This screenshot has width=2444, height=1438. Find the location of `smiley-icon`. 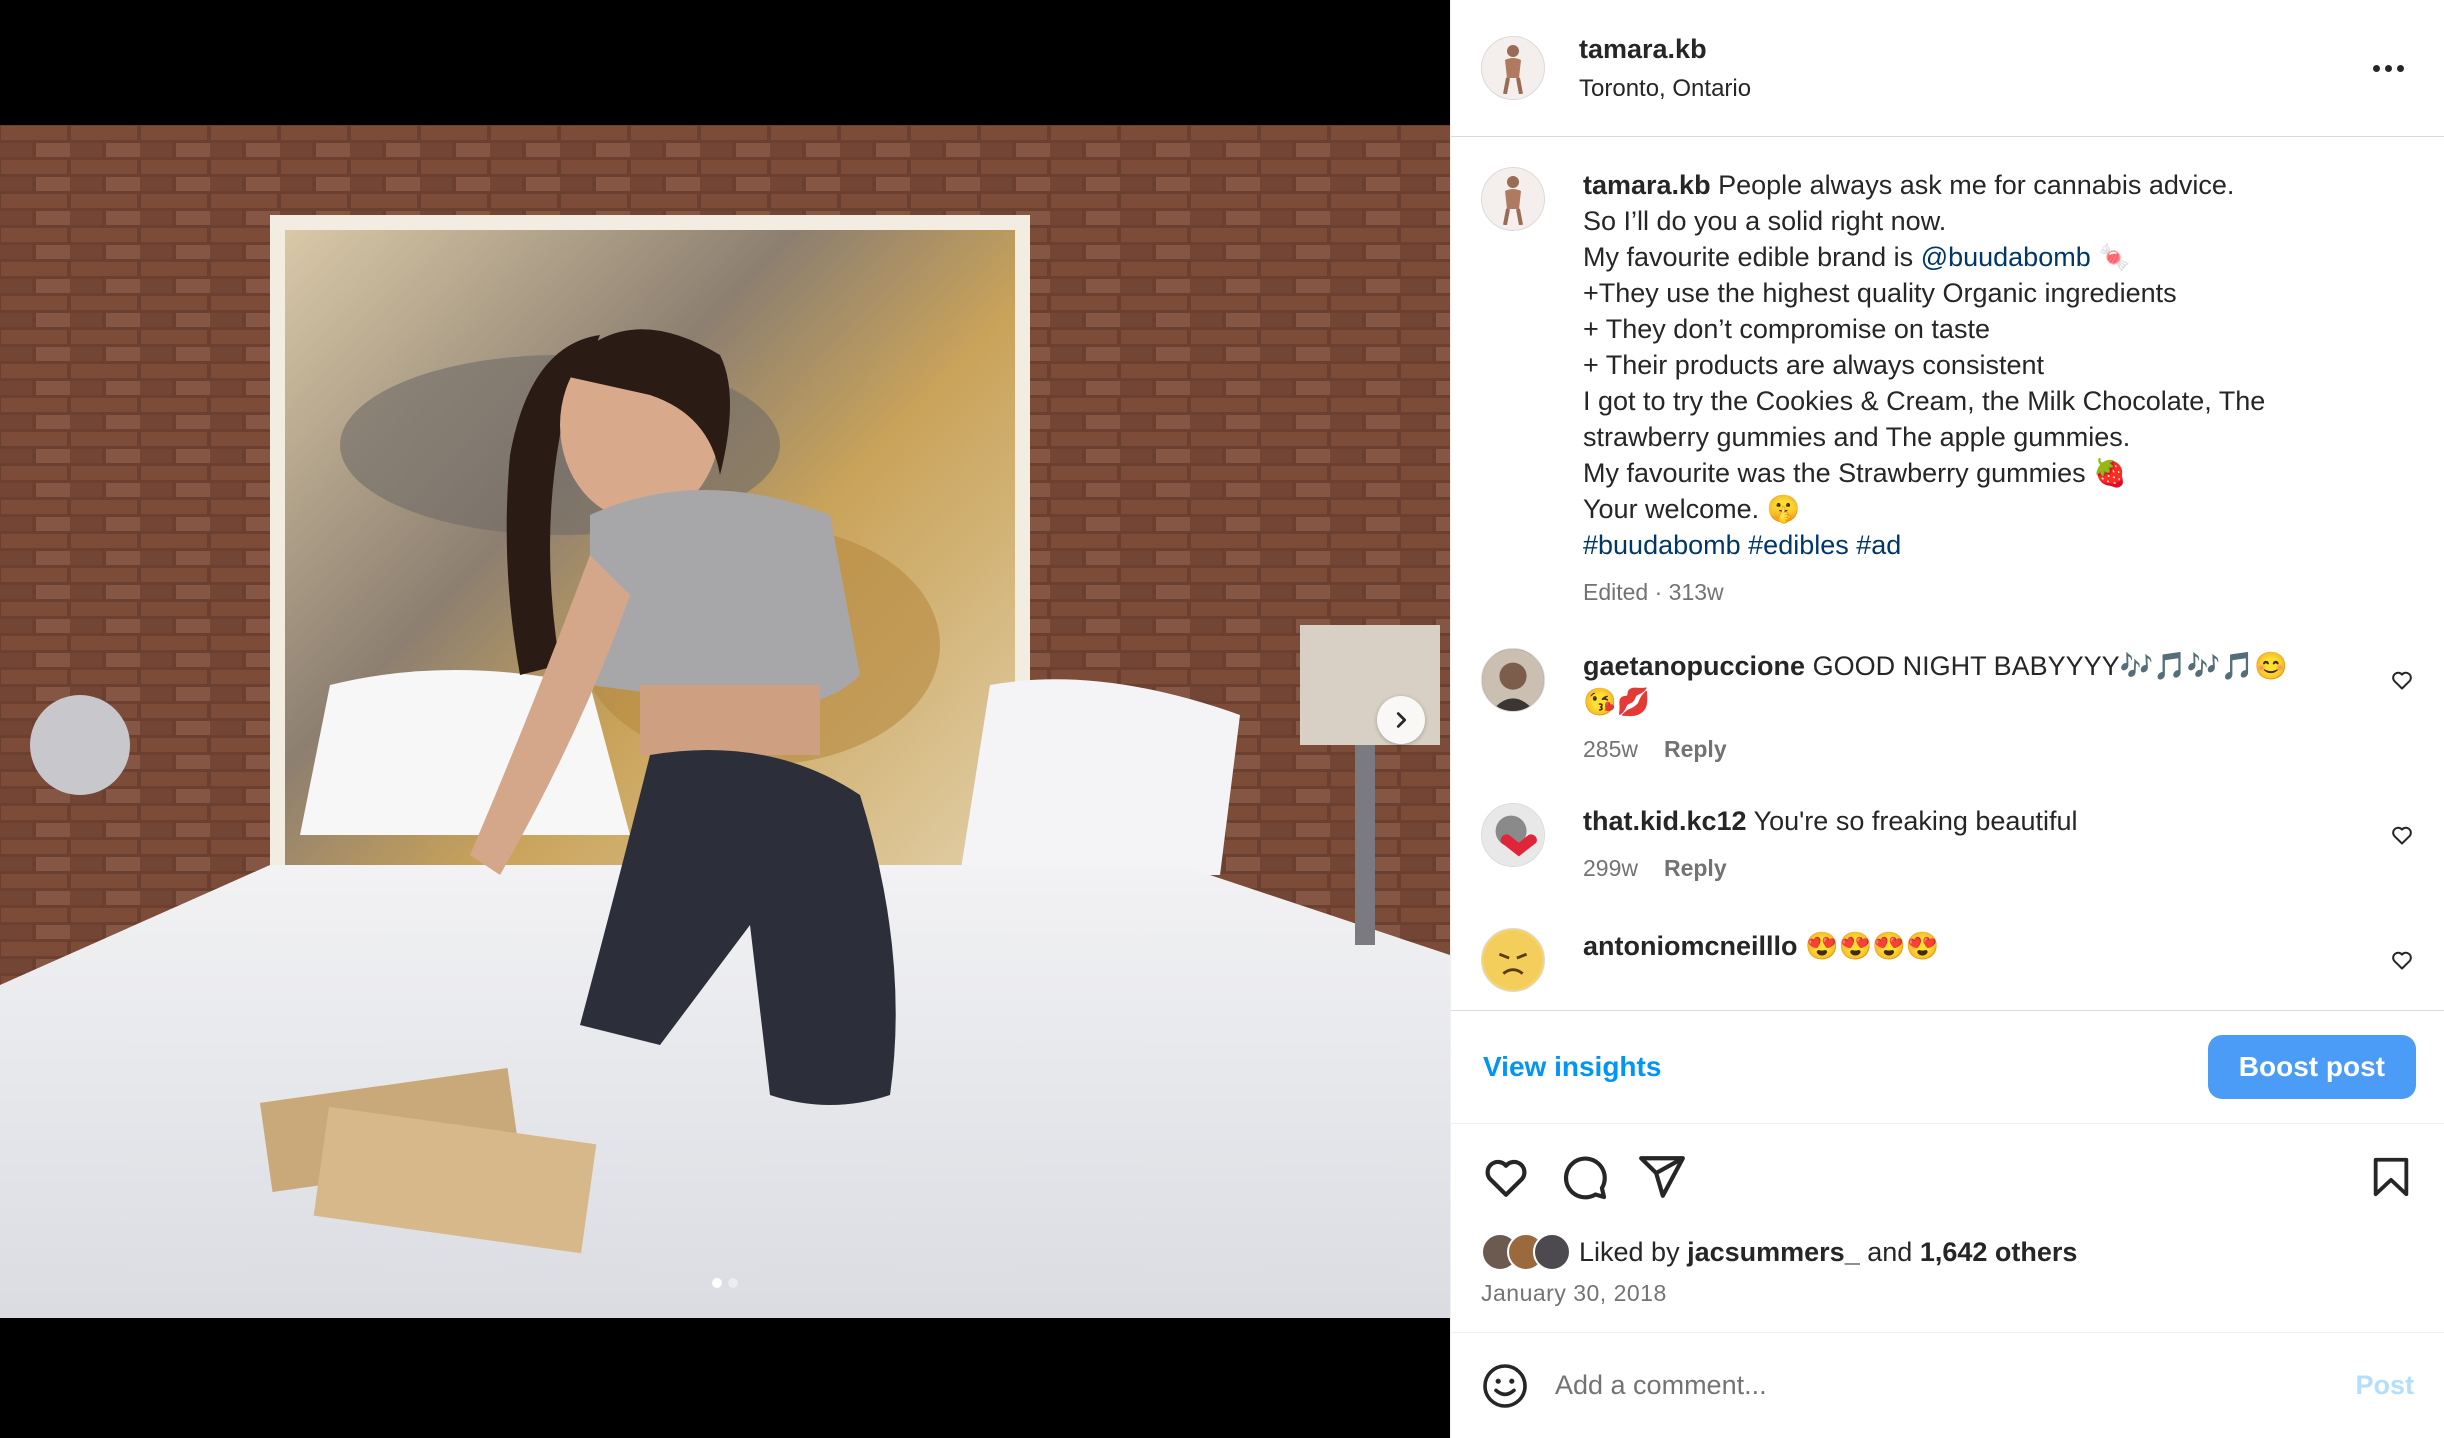

smiley-icon is located at coordinates (1505, 1385).